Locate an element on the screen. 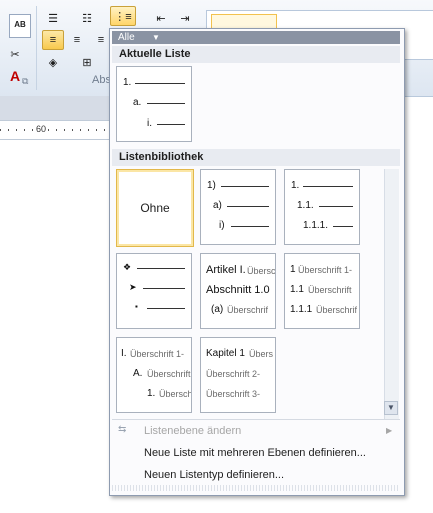 This screenshot has height=513, width=433. clear-formatting-icon: ✂ is located at coordinates (15, 54).